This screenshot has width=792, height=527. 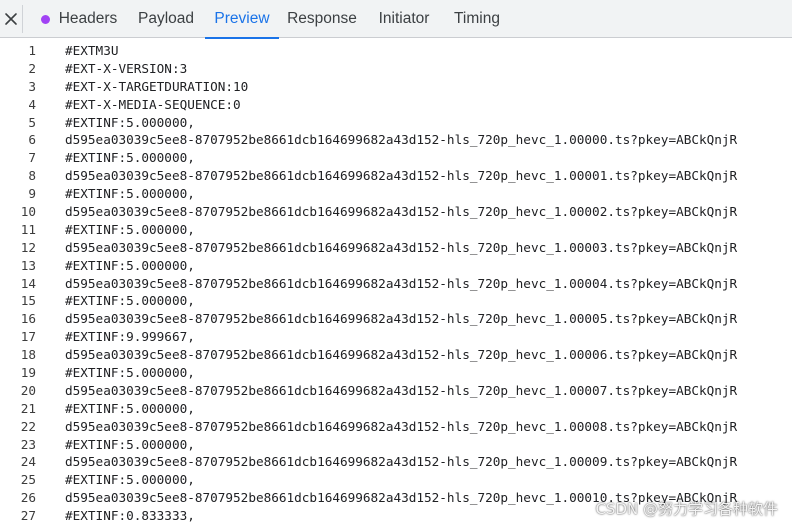 I want to click on line-number: 2, so click(x=32, y=68).